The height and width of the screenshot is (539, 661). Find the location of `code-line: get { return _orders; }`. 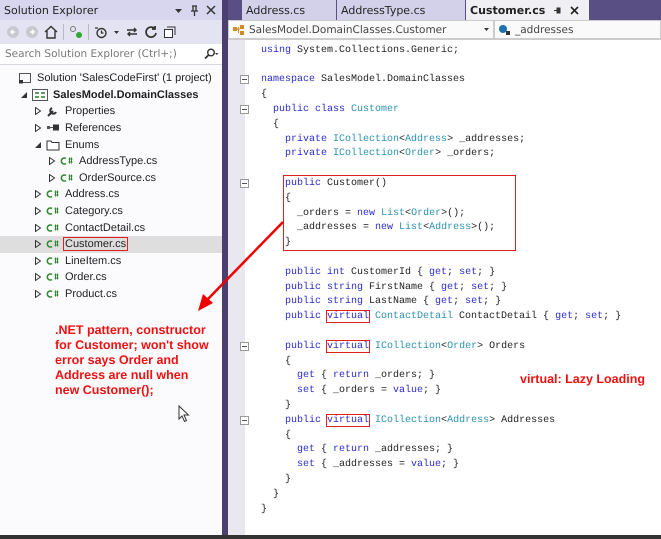

code-line: get { return _orders; } is located at coordinates (366, 376).